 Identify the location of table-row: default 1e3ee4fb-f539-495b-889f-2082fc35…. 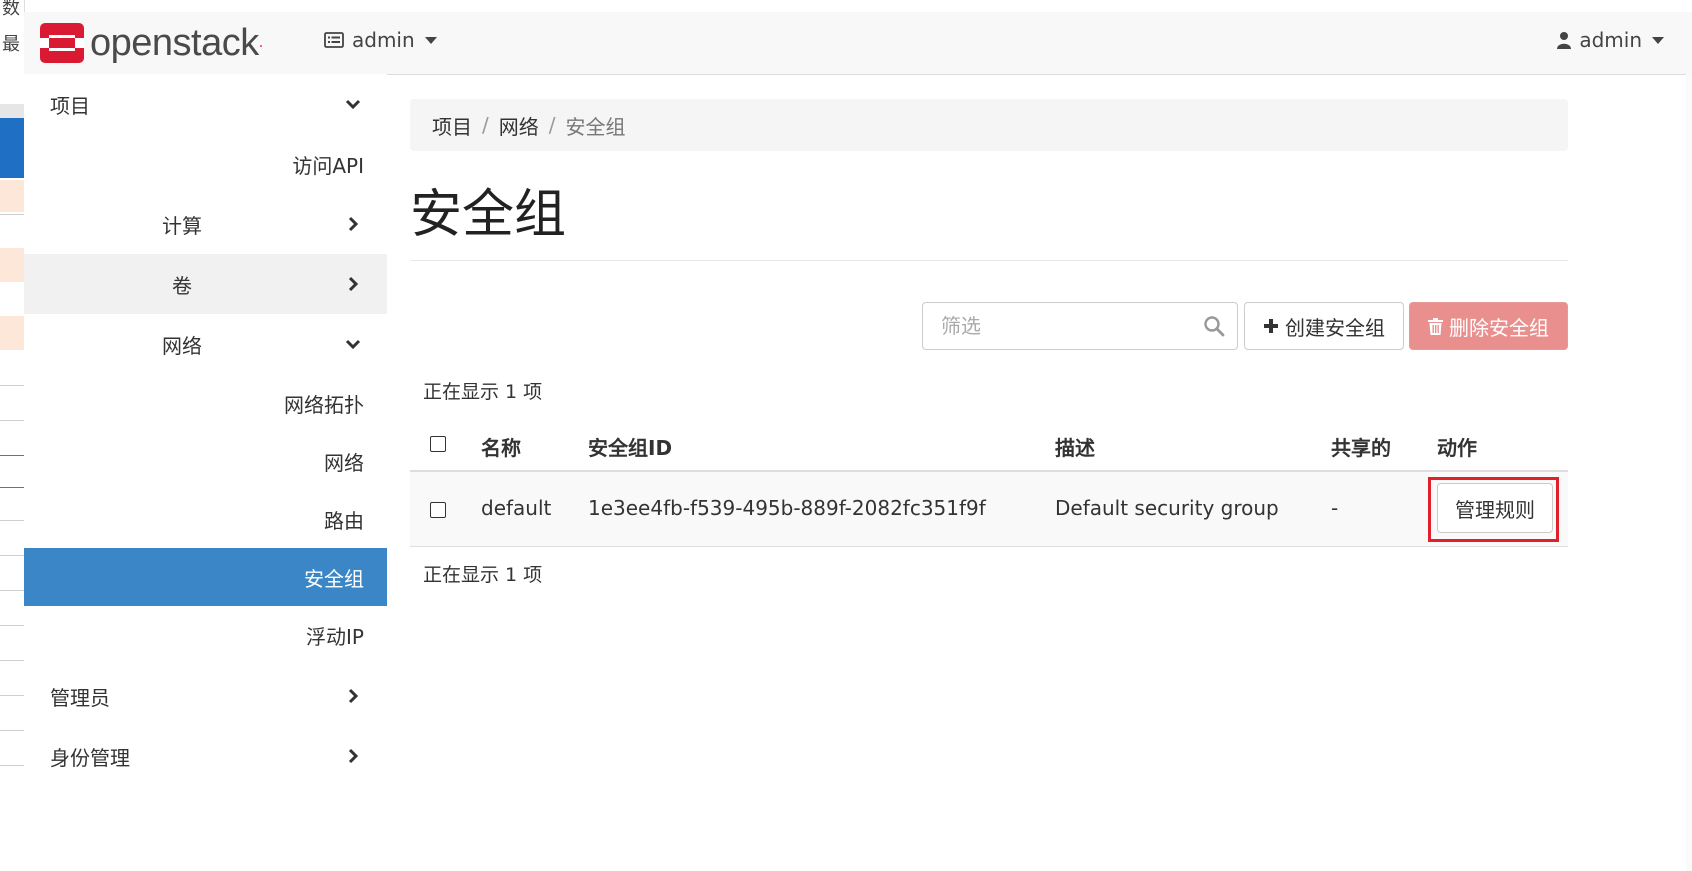
(989, 509).